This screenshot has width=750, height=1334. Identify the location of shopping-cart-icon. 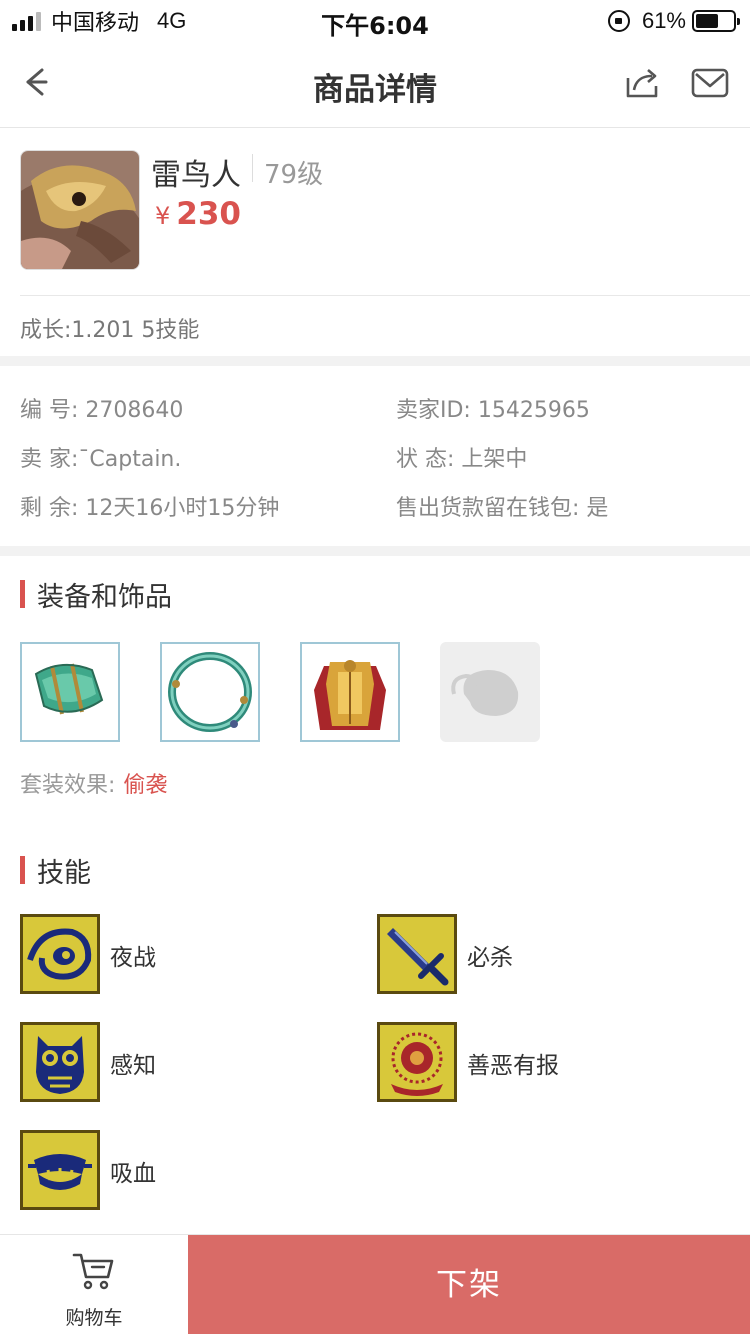
(93, 1271).